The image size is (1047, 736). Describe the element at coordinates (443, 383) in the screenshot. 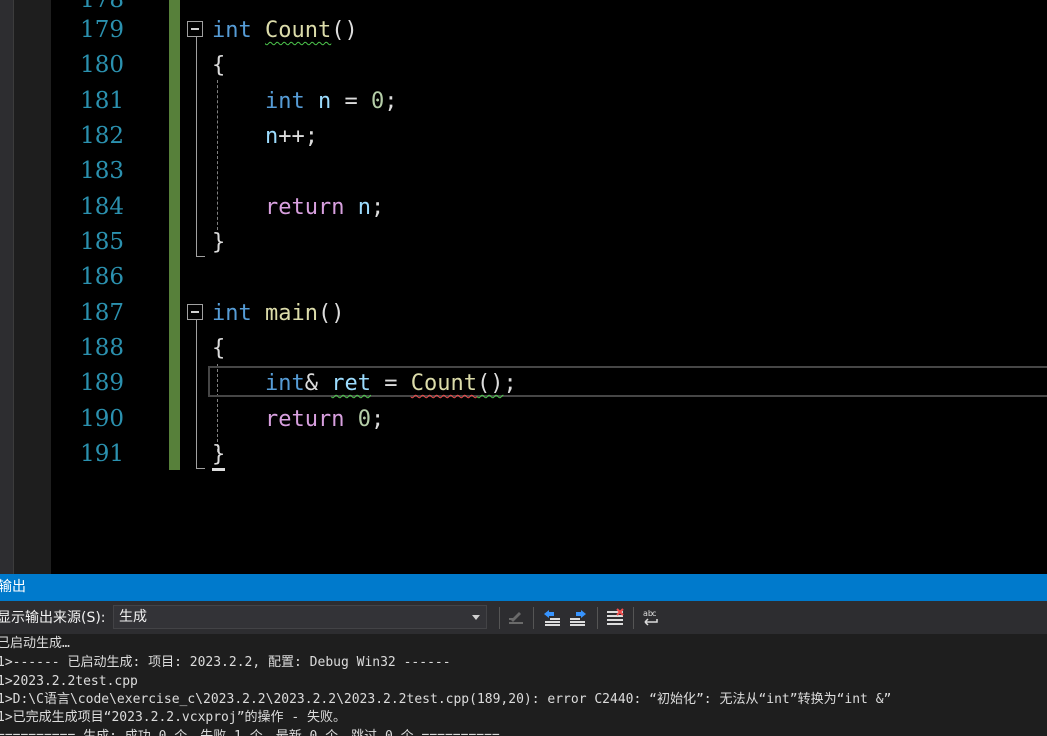

I see `function-call: Count` at that location.